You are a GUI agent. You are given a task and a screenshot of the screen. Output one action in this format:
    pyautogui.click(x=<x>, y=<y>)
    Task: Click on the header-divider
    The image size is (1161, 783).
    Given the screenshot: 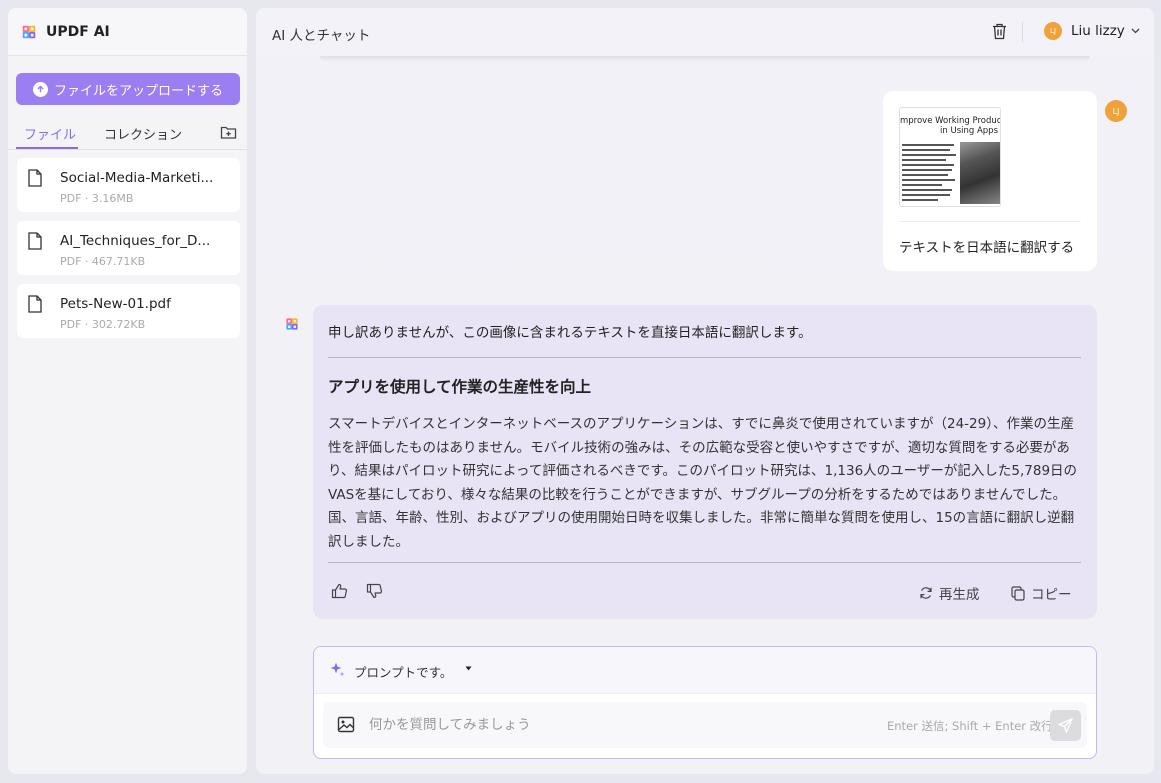 What is the action you would take?
    pyautogui.click(x=1022, y=32)
    